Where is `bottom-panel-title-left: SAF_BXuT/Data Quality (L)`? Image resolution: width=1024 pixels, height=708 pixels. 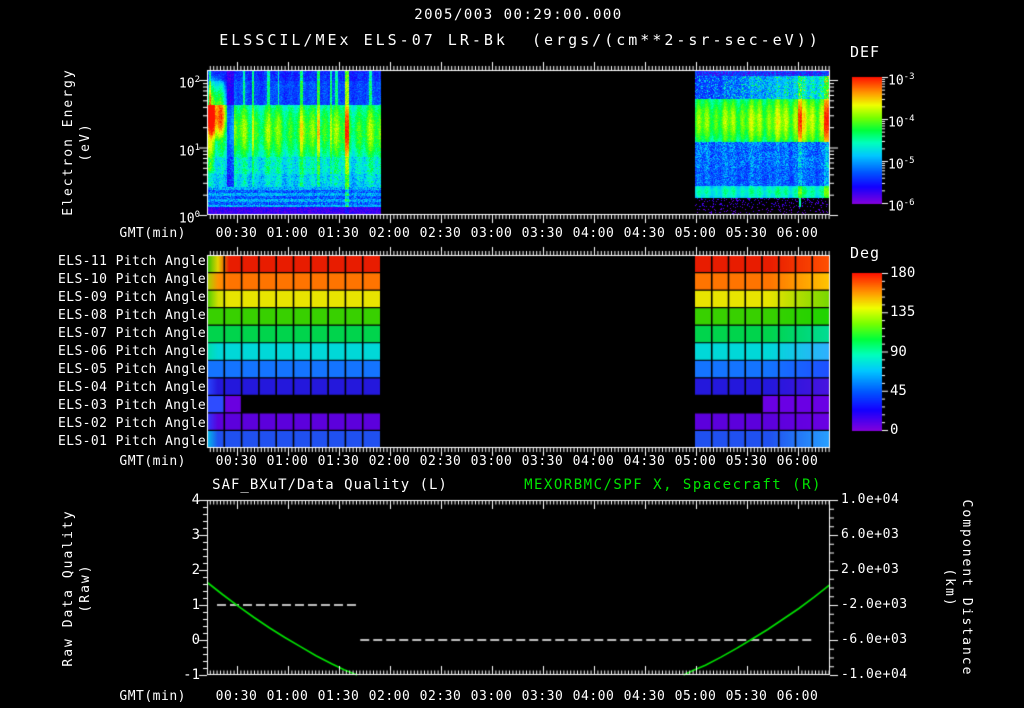
bottom-panel-title-left: SAF_BXuT/Data Quality (L) is located at coordinates (330, 485).